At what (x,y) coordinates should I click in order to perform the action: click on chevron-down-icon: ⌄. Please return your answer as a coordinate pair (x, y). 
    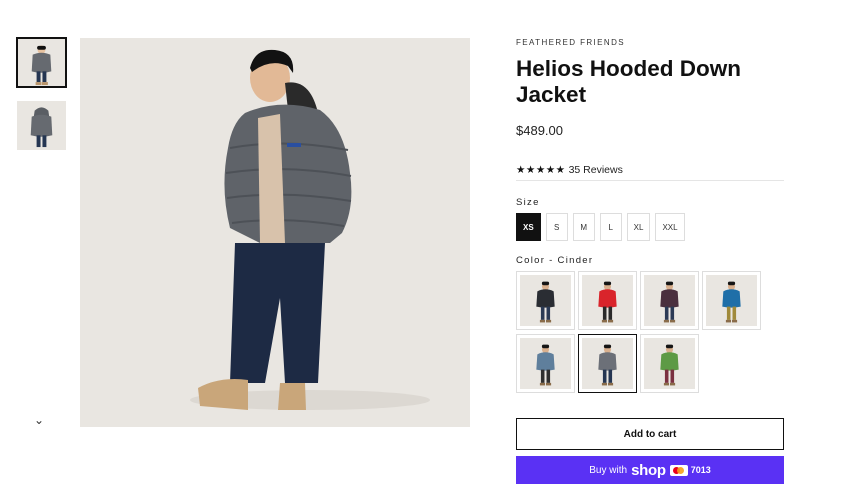
    Looking at the image, I should click on (39, 420).